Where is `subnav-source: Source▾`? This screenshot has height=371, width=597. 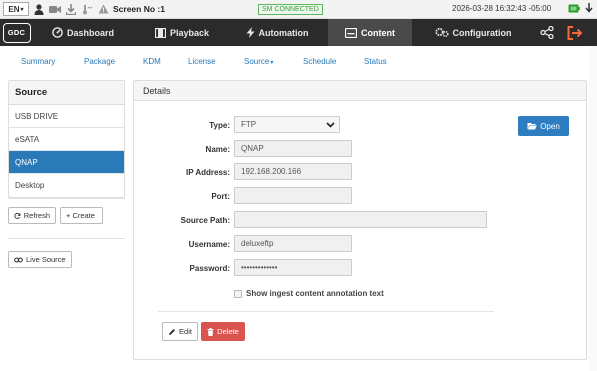 subnav-source: Source▾ is located at coordinates (258, 61).